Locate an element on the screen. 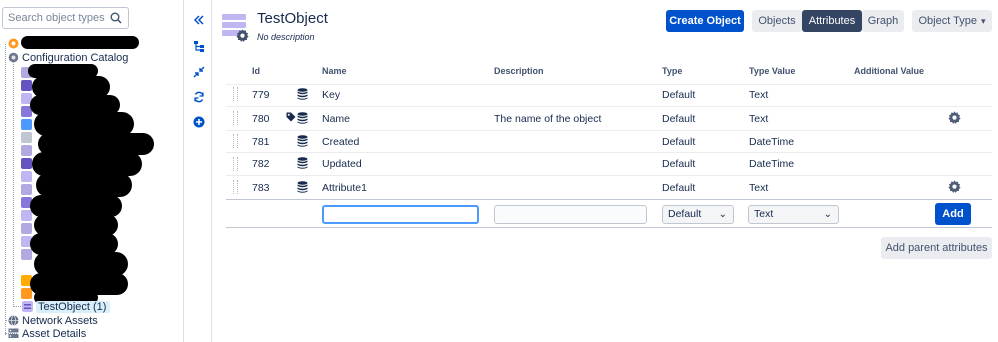  add-object-type-icon is located at coordinates (199, 122).